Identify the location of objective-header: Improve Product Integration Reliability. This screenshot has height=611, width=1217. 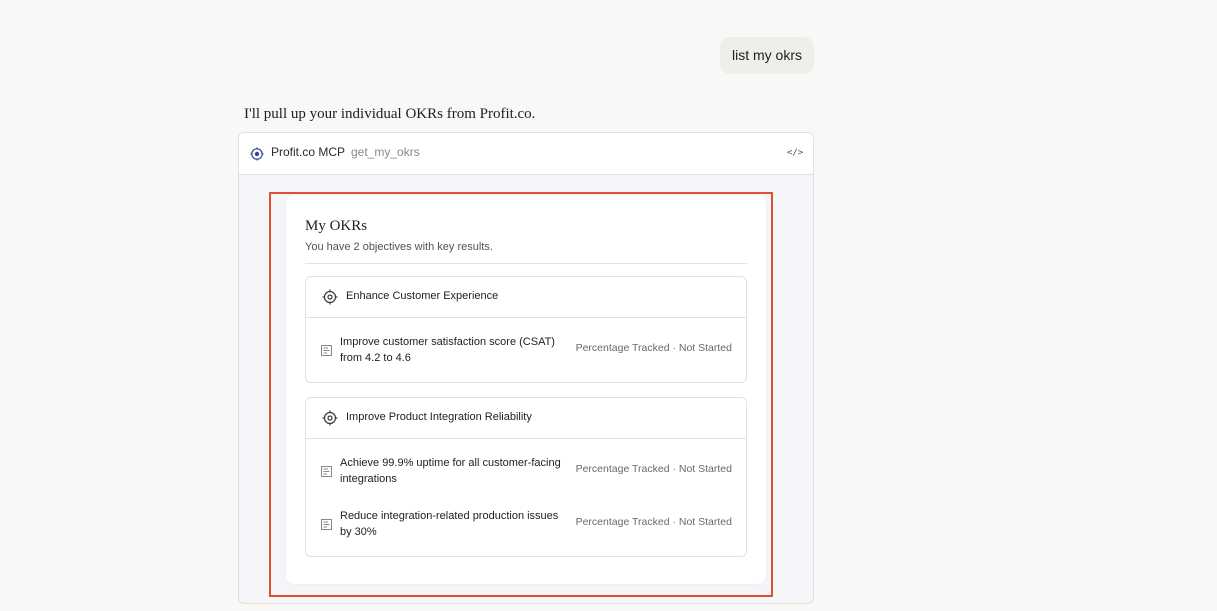
(526, 418).